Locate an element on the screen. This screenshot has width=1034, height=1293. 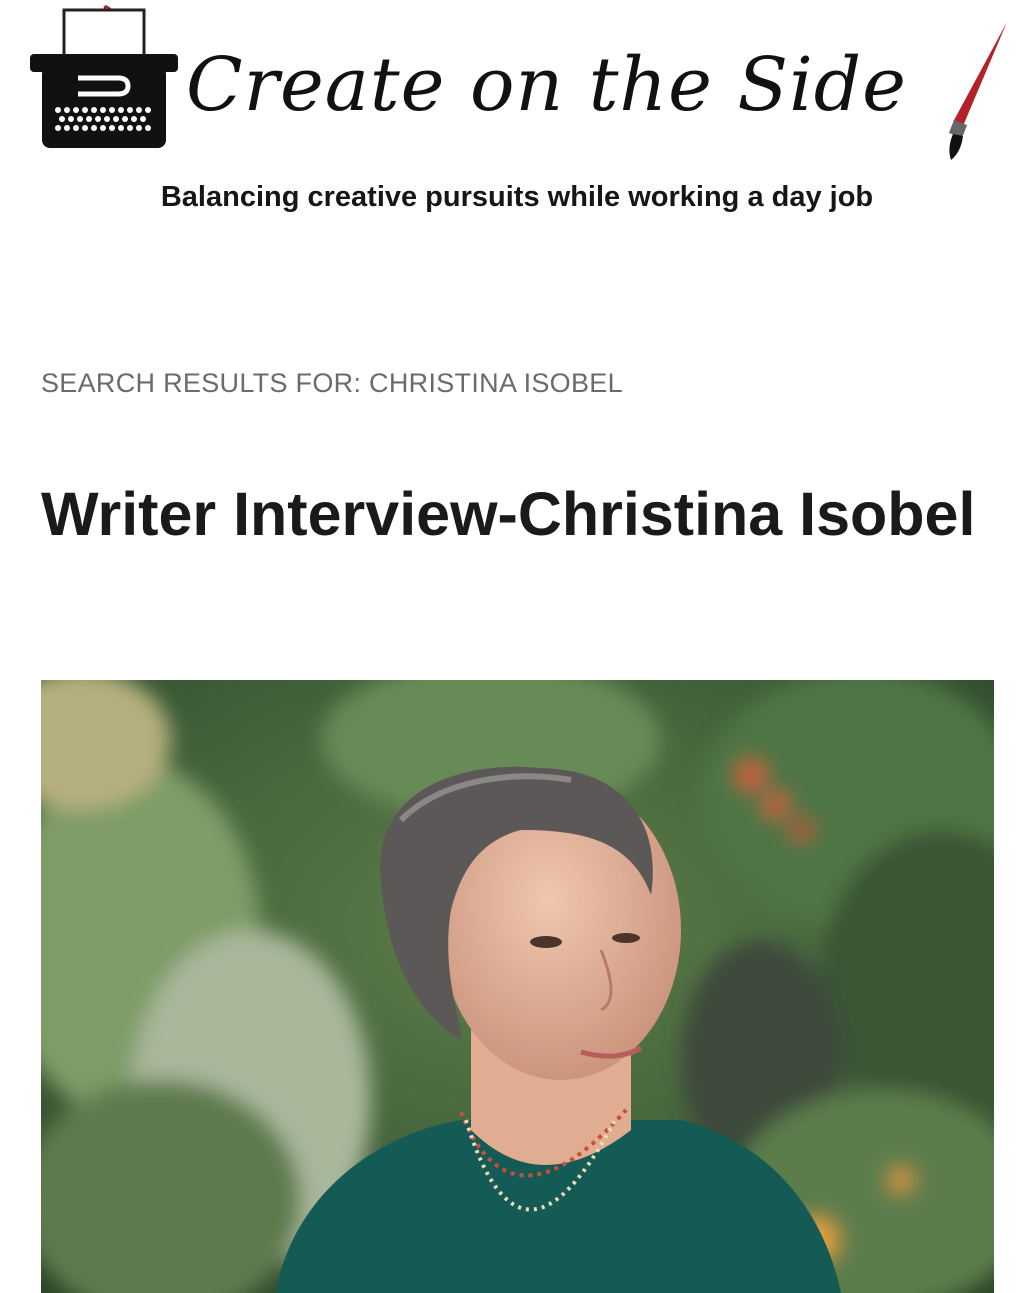
site-logo-link: Create on the Side is located at coordinates (523, 85).